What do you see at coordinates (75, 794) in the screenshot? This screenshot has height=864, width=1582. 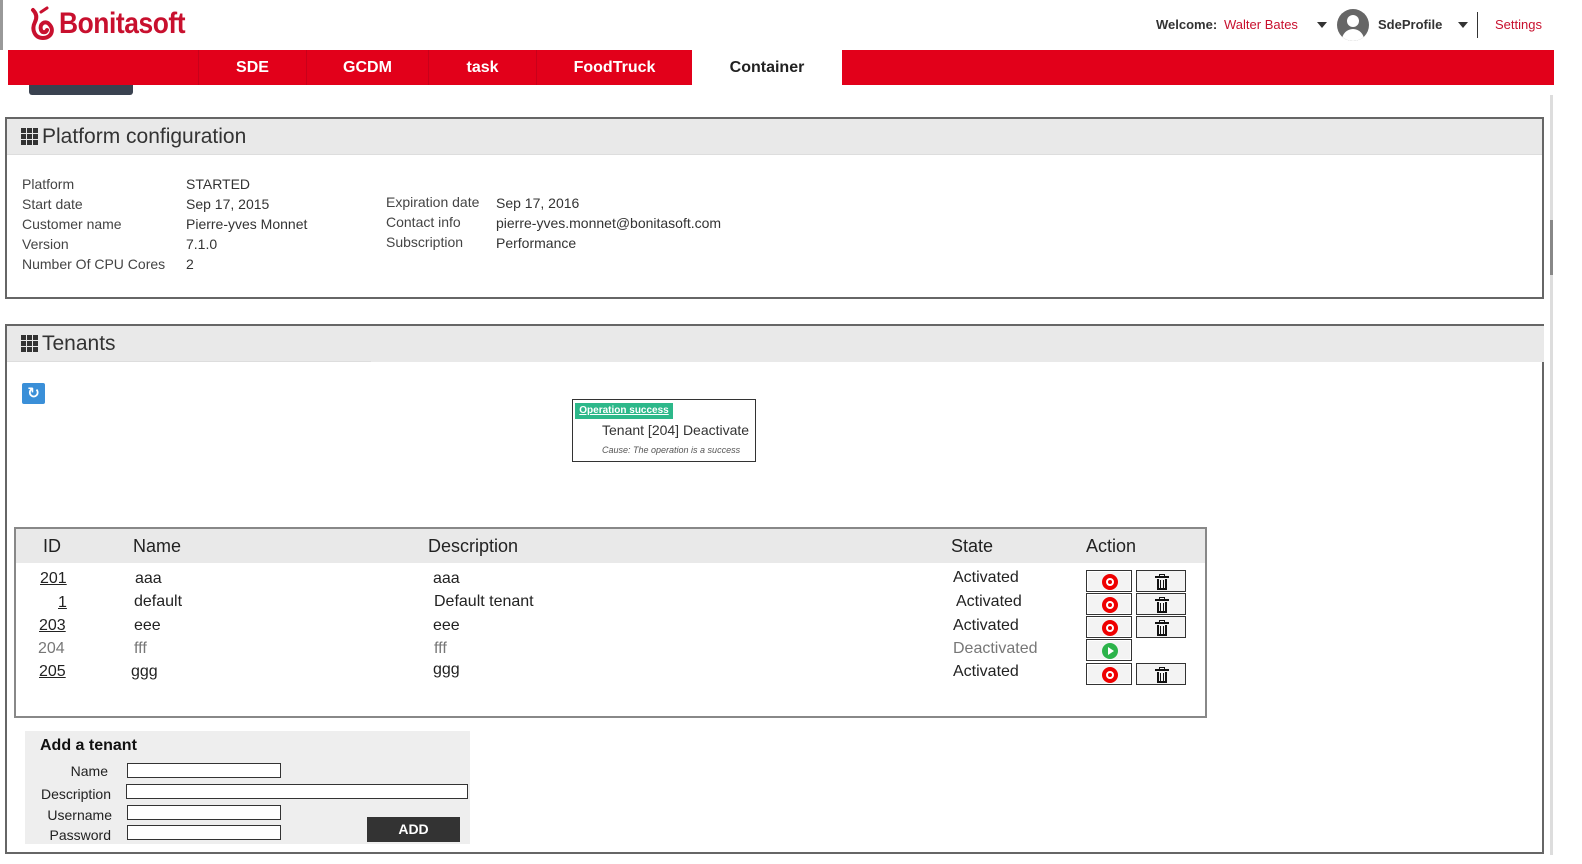 I see `description-label: Description` at bounding box center [75, 794].